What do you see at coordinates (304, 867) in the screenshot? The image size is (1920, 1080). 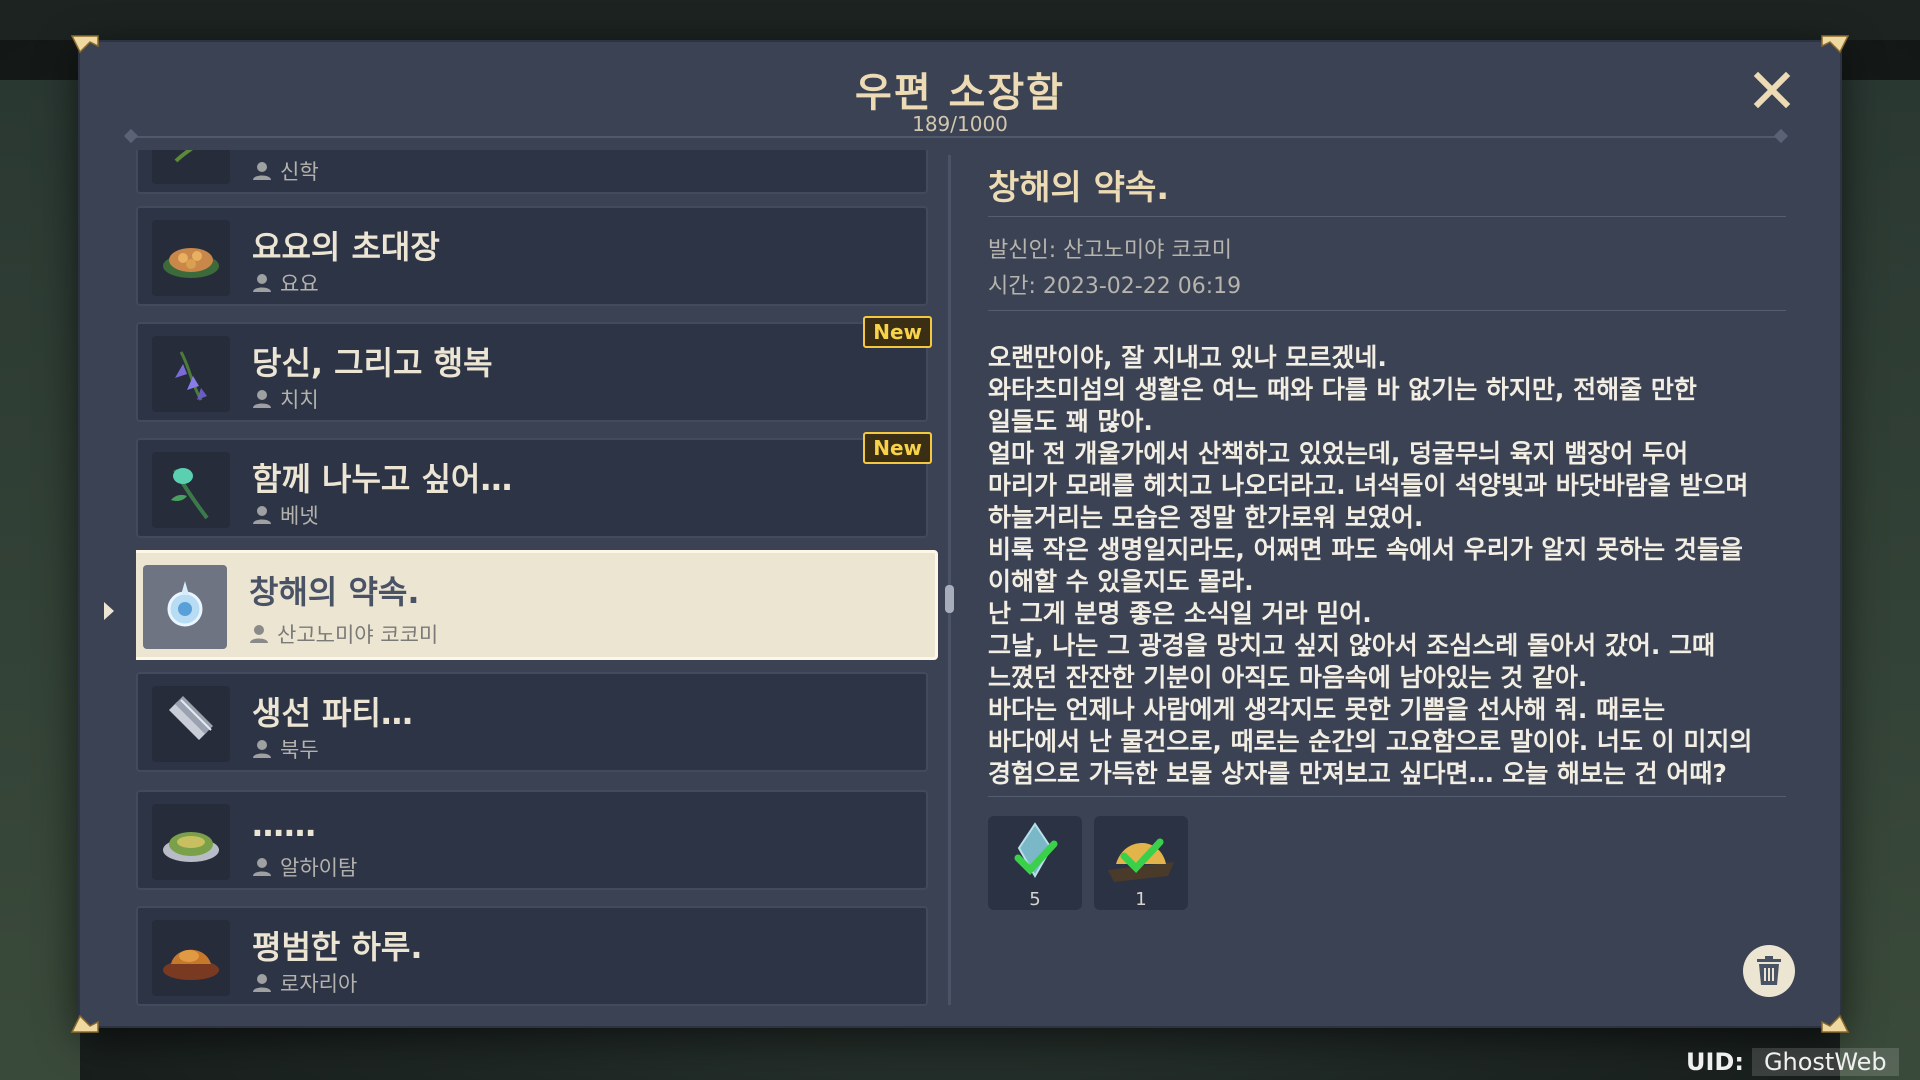 I see `mail-sender: 알하이탐` at bounding box center [304, 867].